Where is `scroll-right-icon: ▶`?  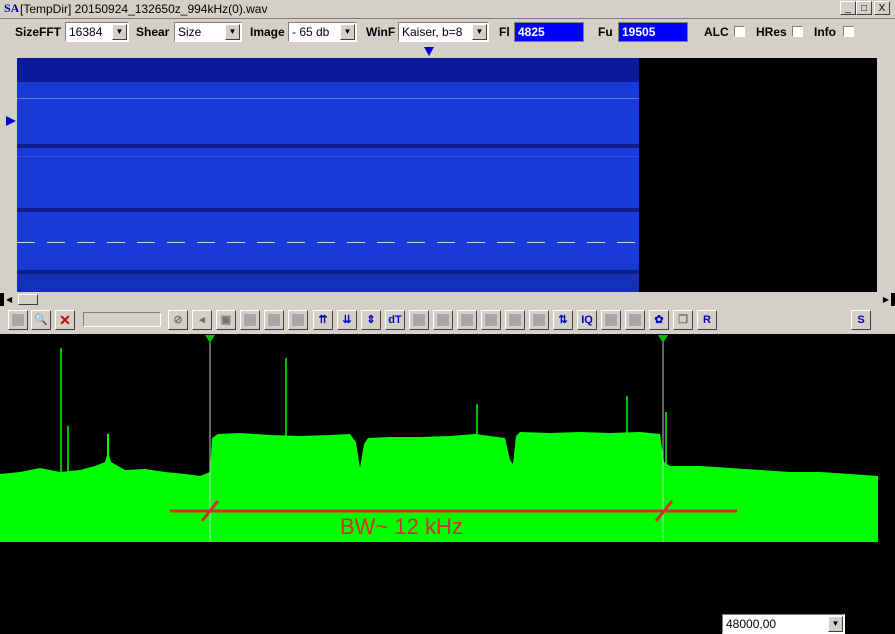 scroll-right-icon: ▶ is located at coordinates (886, 299).